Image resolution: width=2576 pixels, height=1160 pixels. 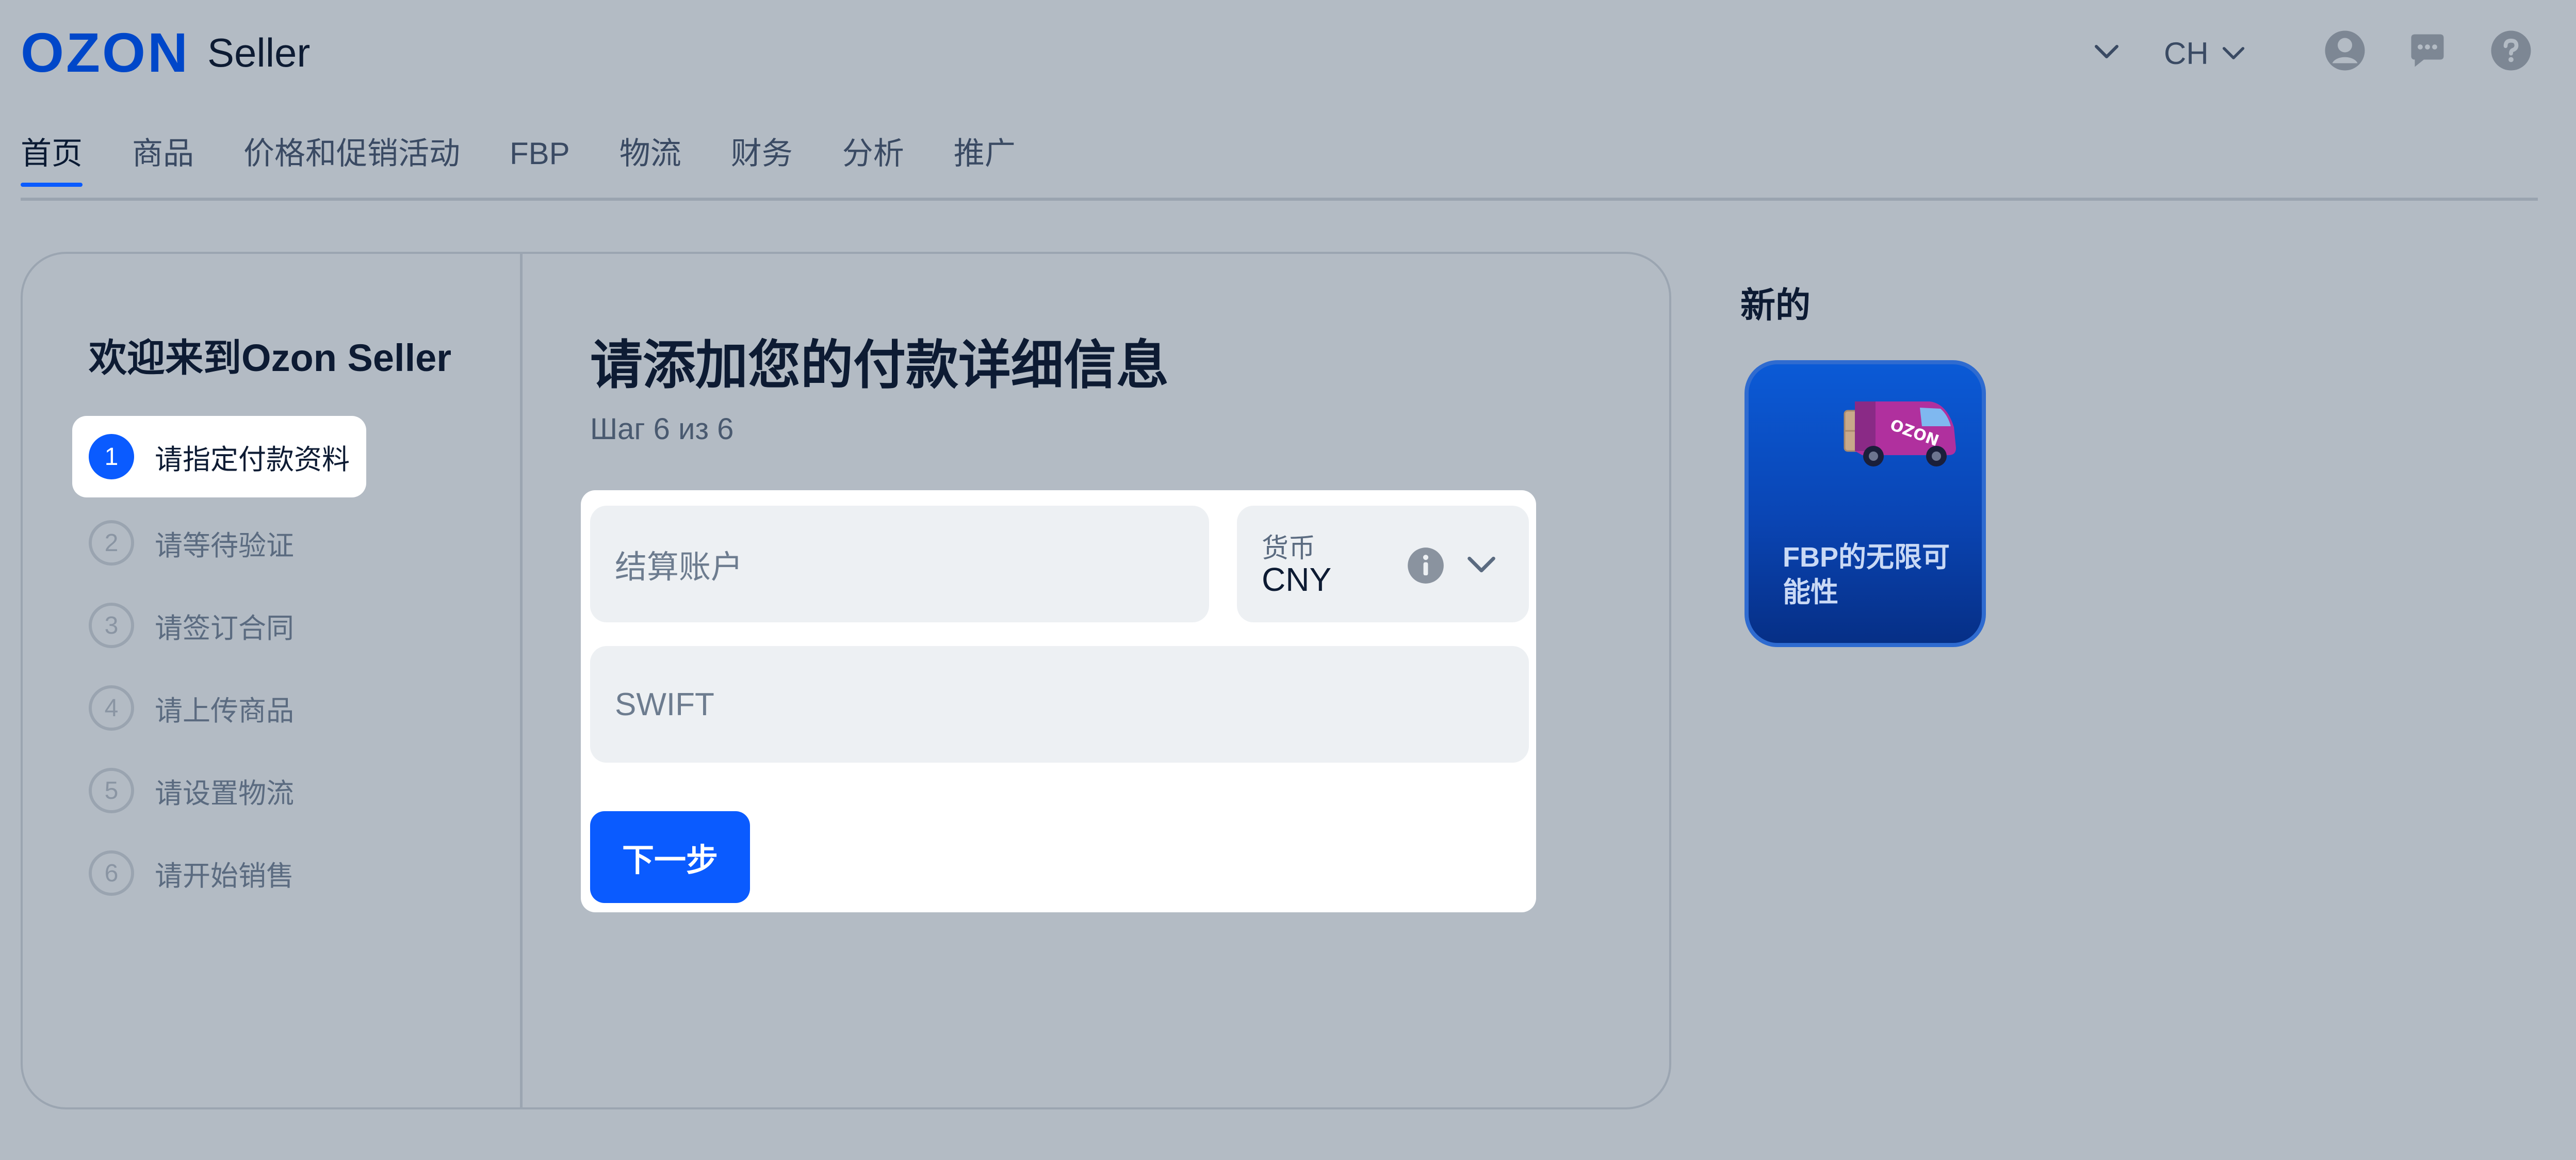 I want to click on nav-divider, so click(x=1280, y=200).